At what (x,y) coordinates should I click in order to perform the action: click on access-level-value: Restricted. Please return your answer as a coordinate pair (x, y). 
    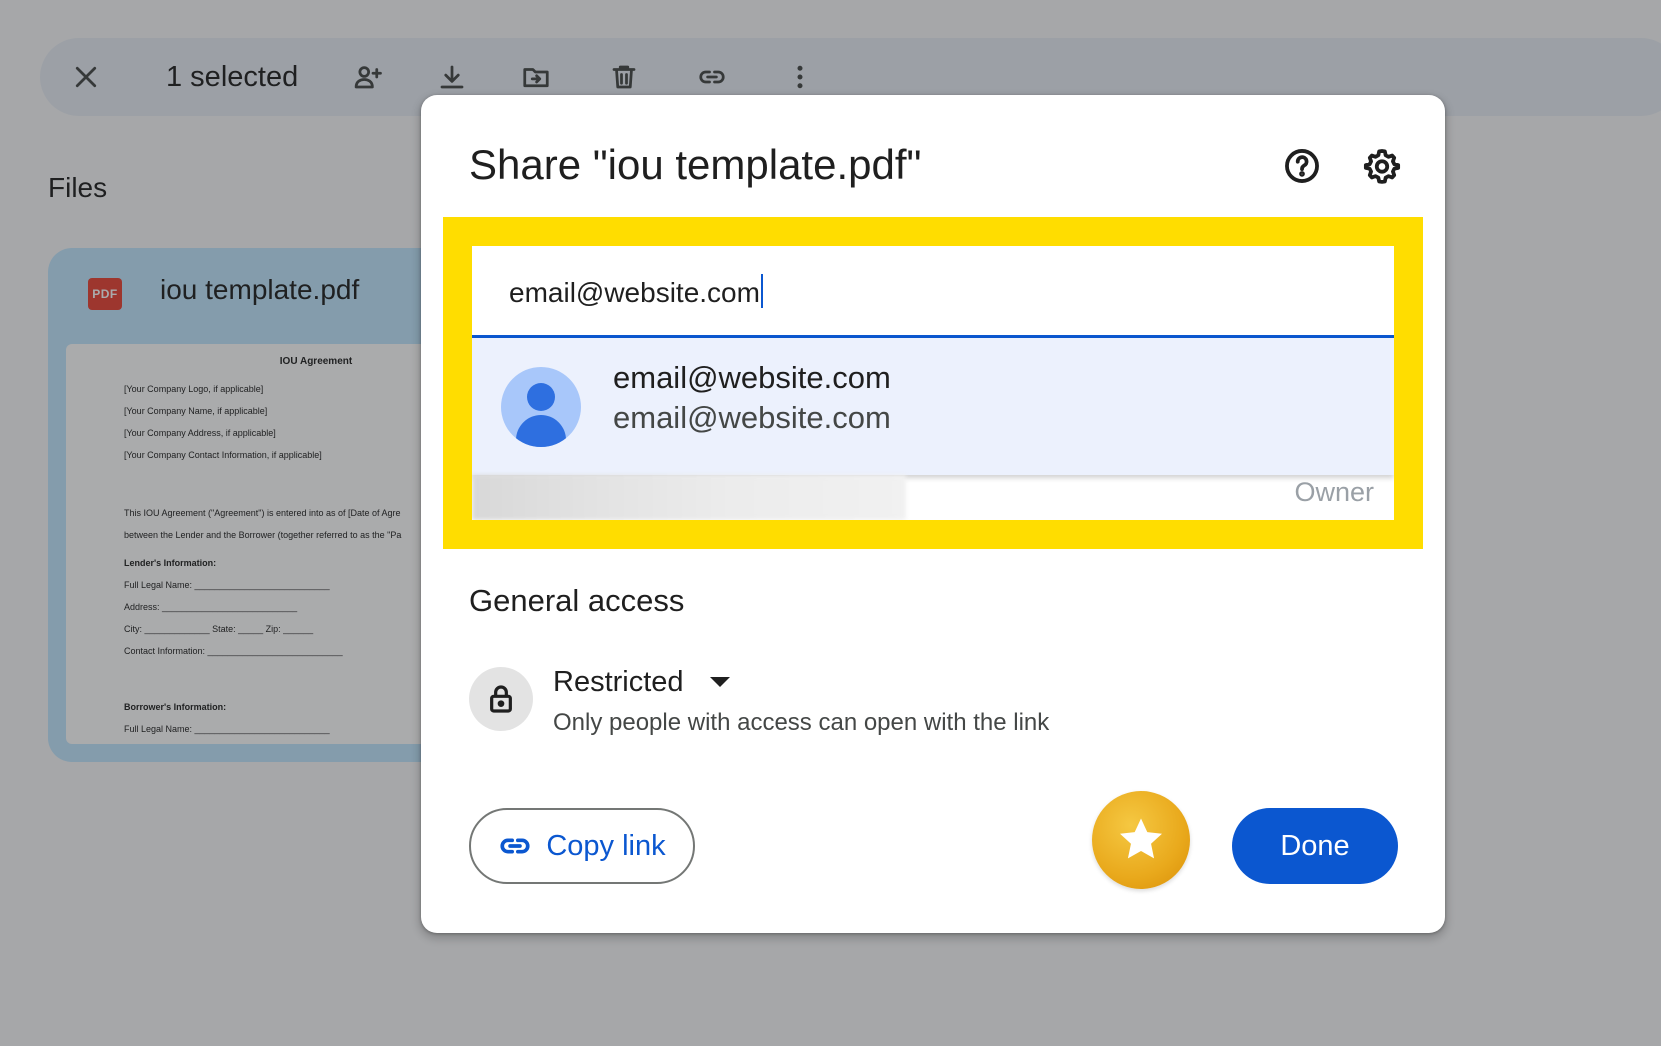
    Looking at the image, I should click on (618, 681).